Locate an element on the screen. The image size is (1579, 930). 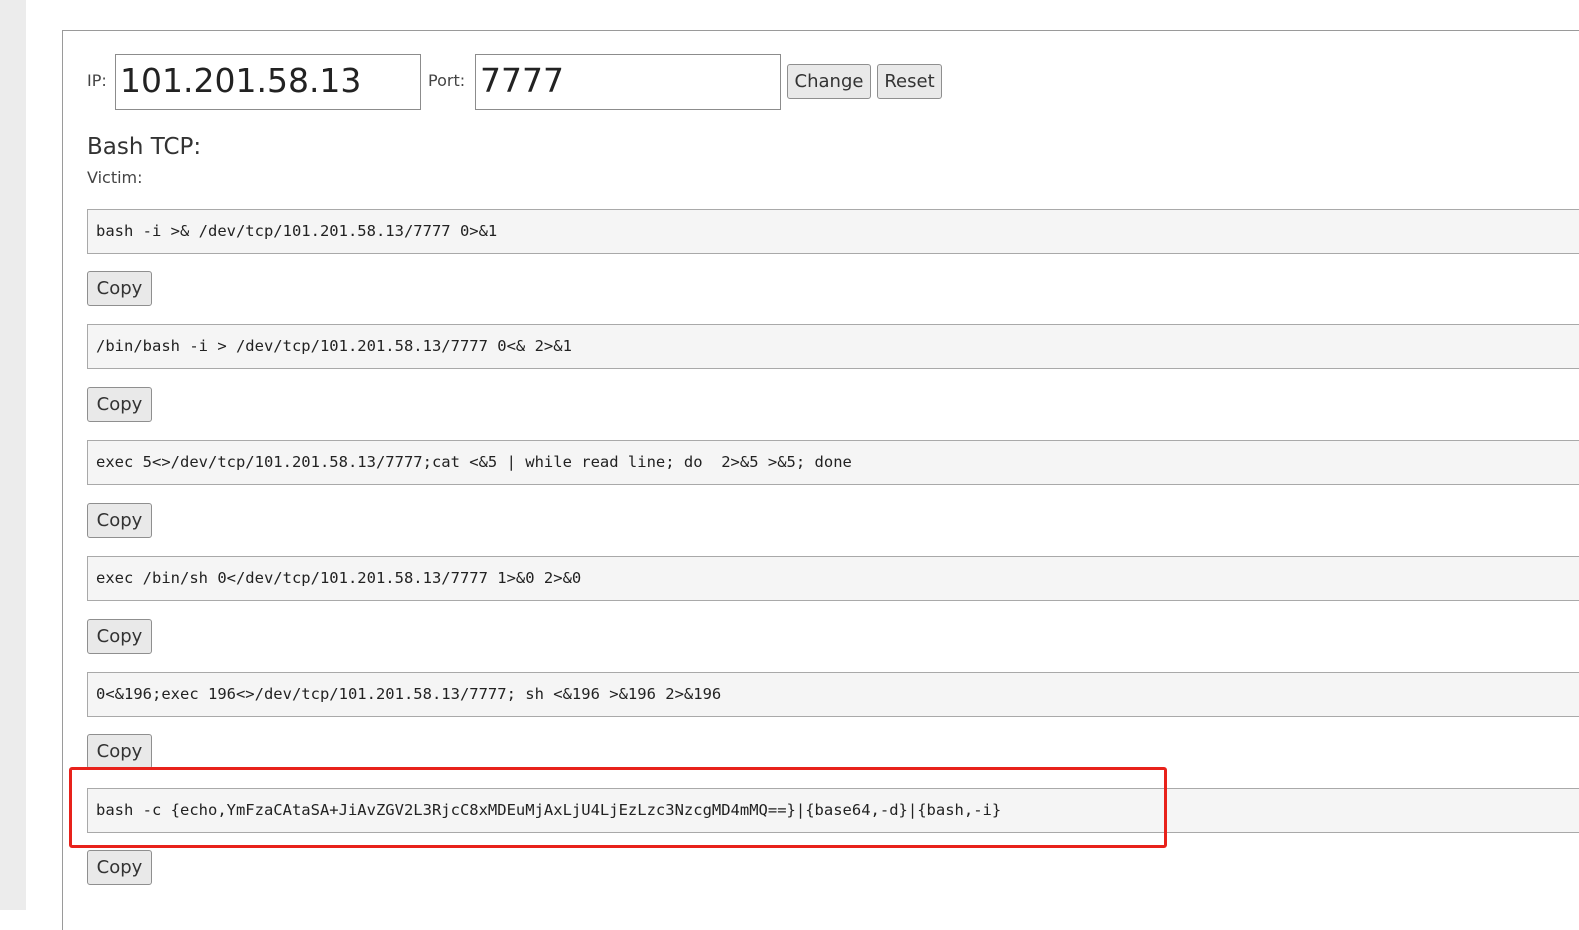
change-button: Change is located at coordinates (829, 81).